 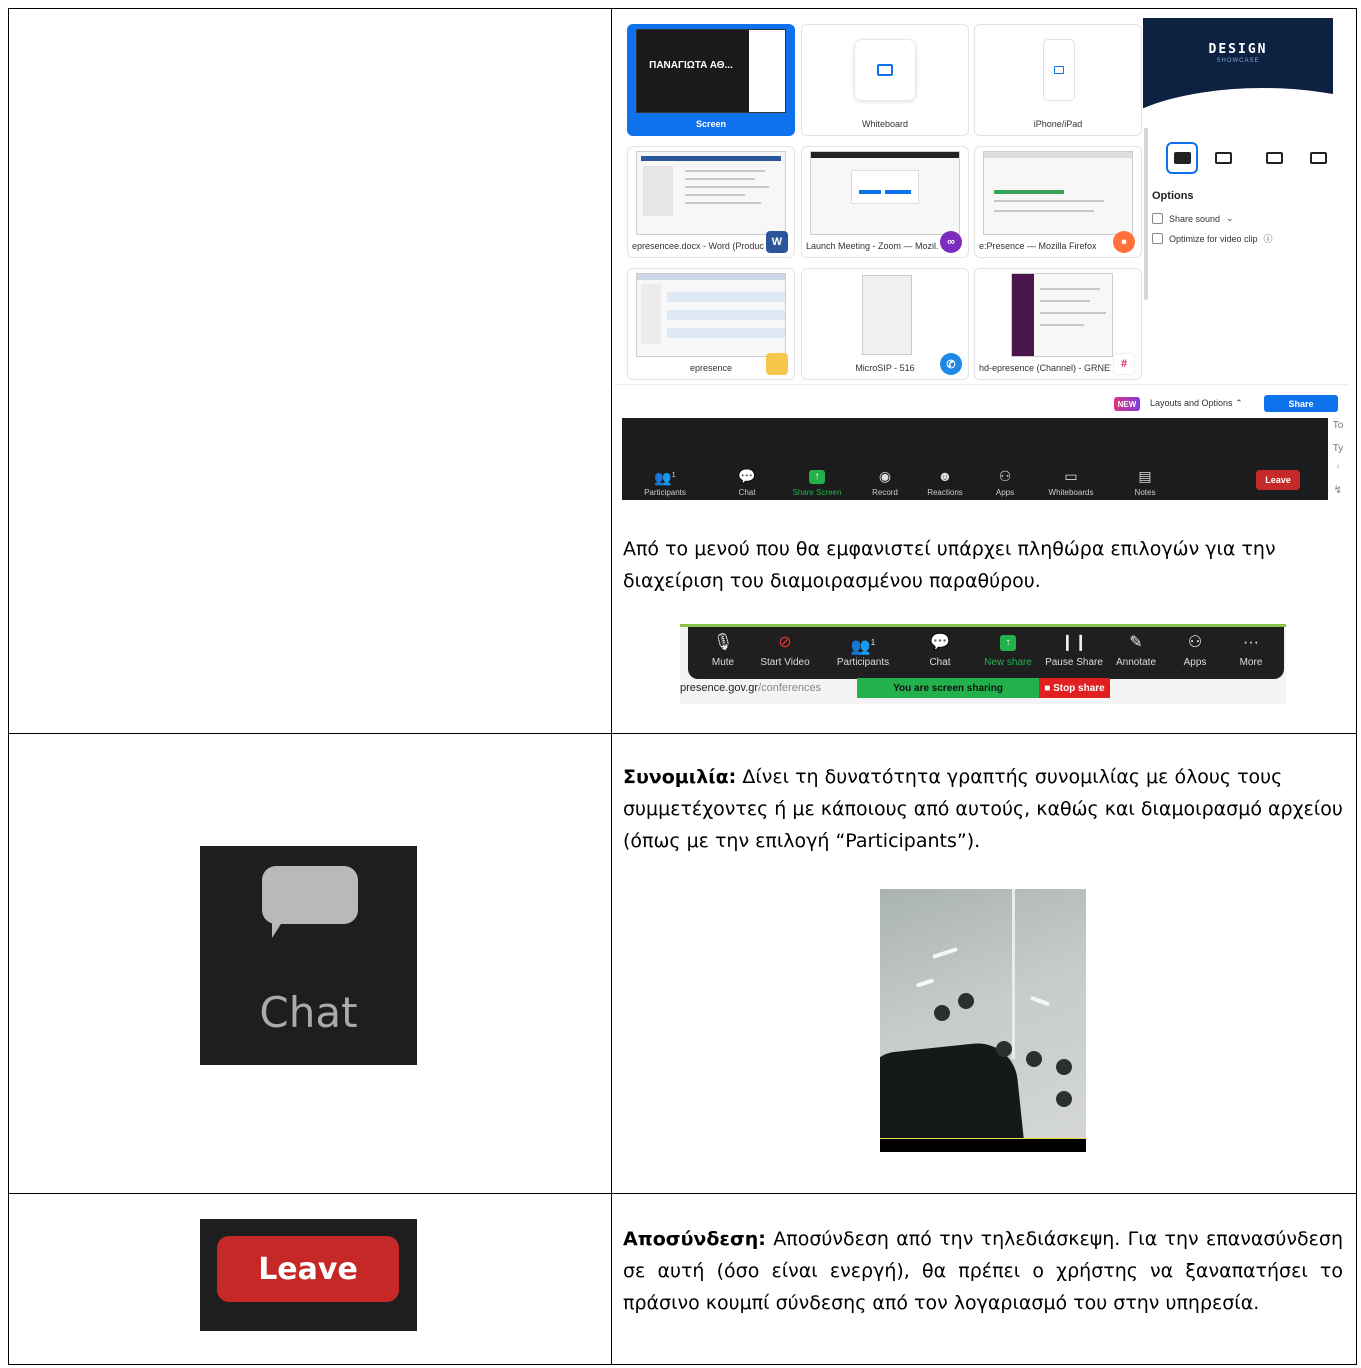 I want to click on share-sound-option: Share sound ⌄, so click(x=1193, y=218).